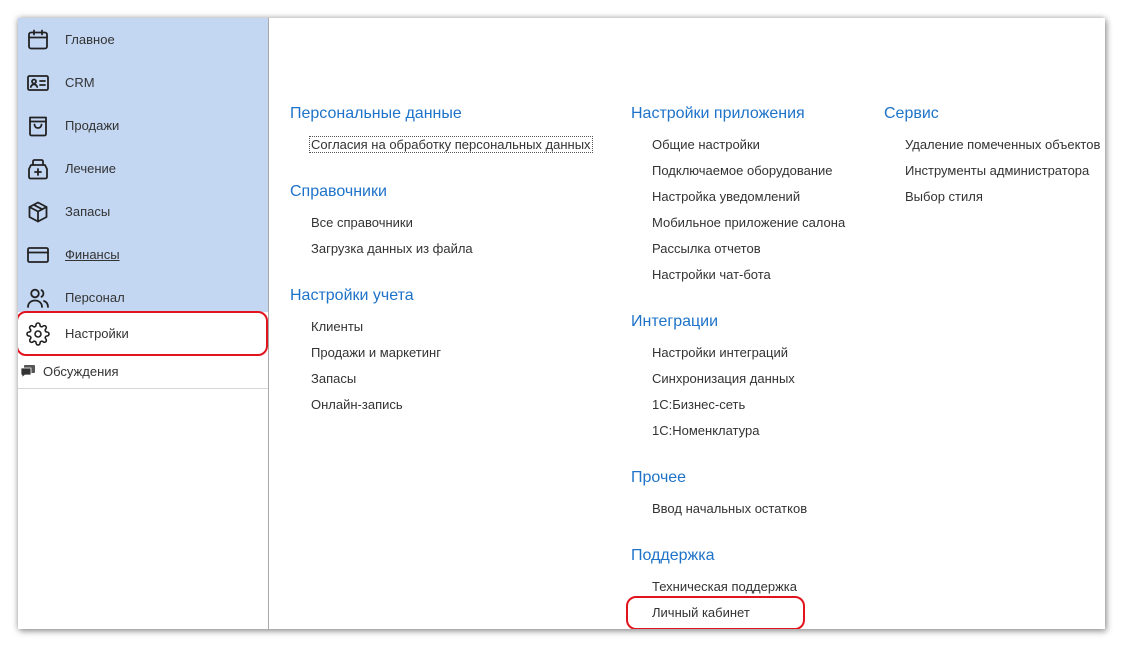  I want to click on link-general-settings: Общие настройки, so click(706, 144).